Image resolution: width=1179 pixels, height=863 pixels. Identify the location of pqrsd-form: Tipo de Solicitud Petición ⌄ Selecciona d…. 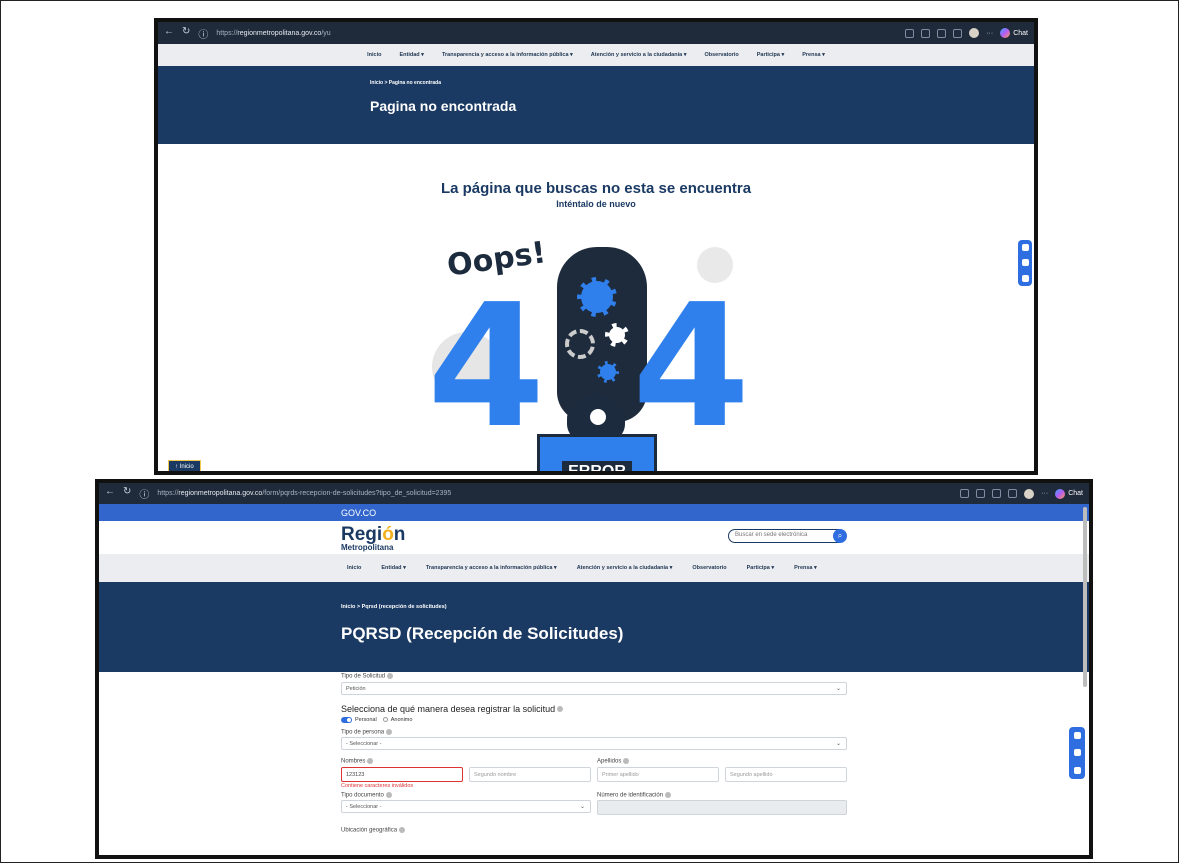
(594, 753).